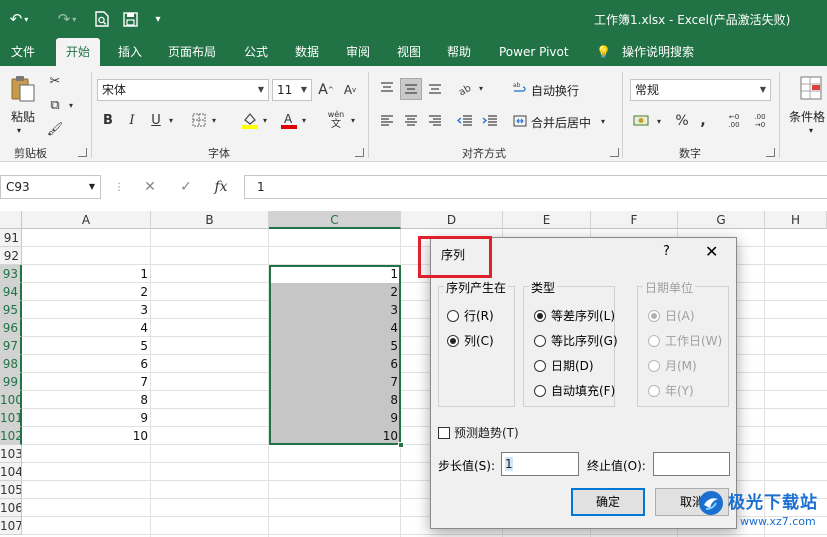  I want to click on redo-icon: ↷ ▾, so click(67, 19).